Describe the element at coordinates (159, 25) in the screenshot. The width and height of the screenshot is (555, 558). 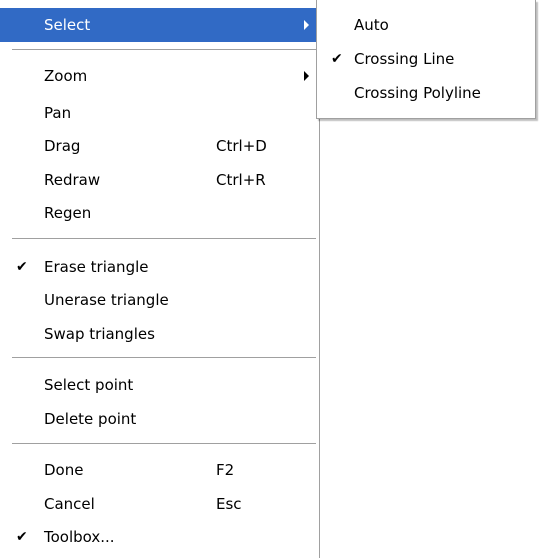
I see `menu-item-select: Select` at that location.